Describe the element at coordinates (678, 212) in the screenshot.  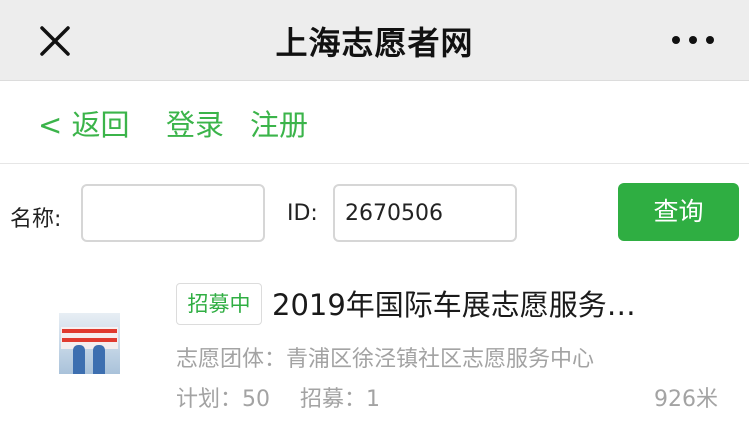
I see `query-button: 查询` at that location.